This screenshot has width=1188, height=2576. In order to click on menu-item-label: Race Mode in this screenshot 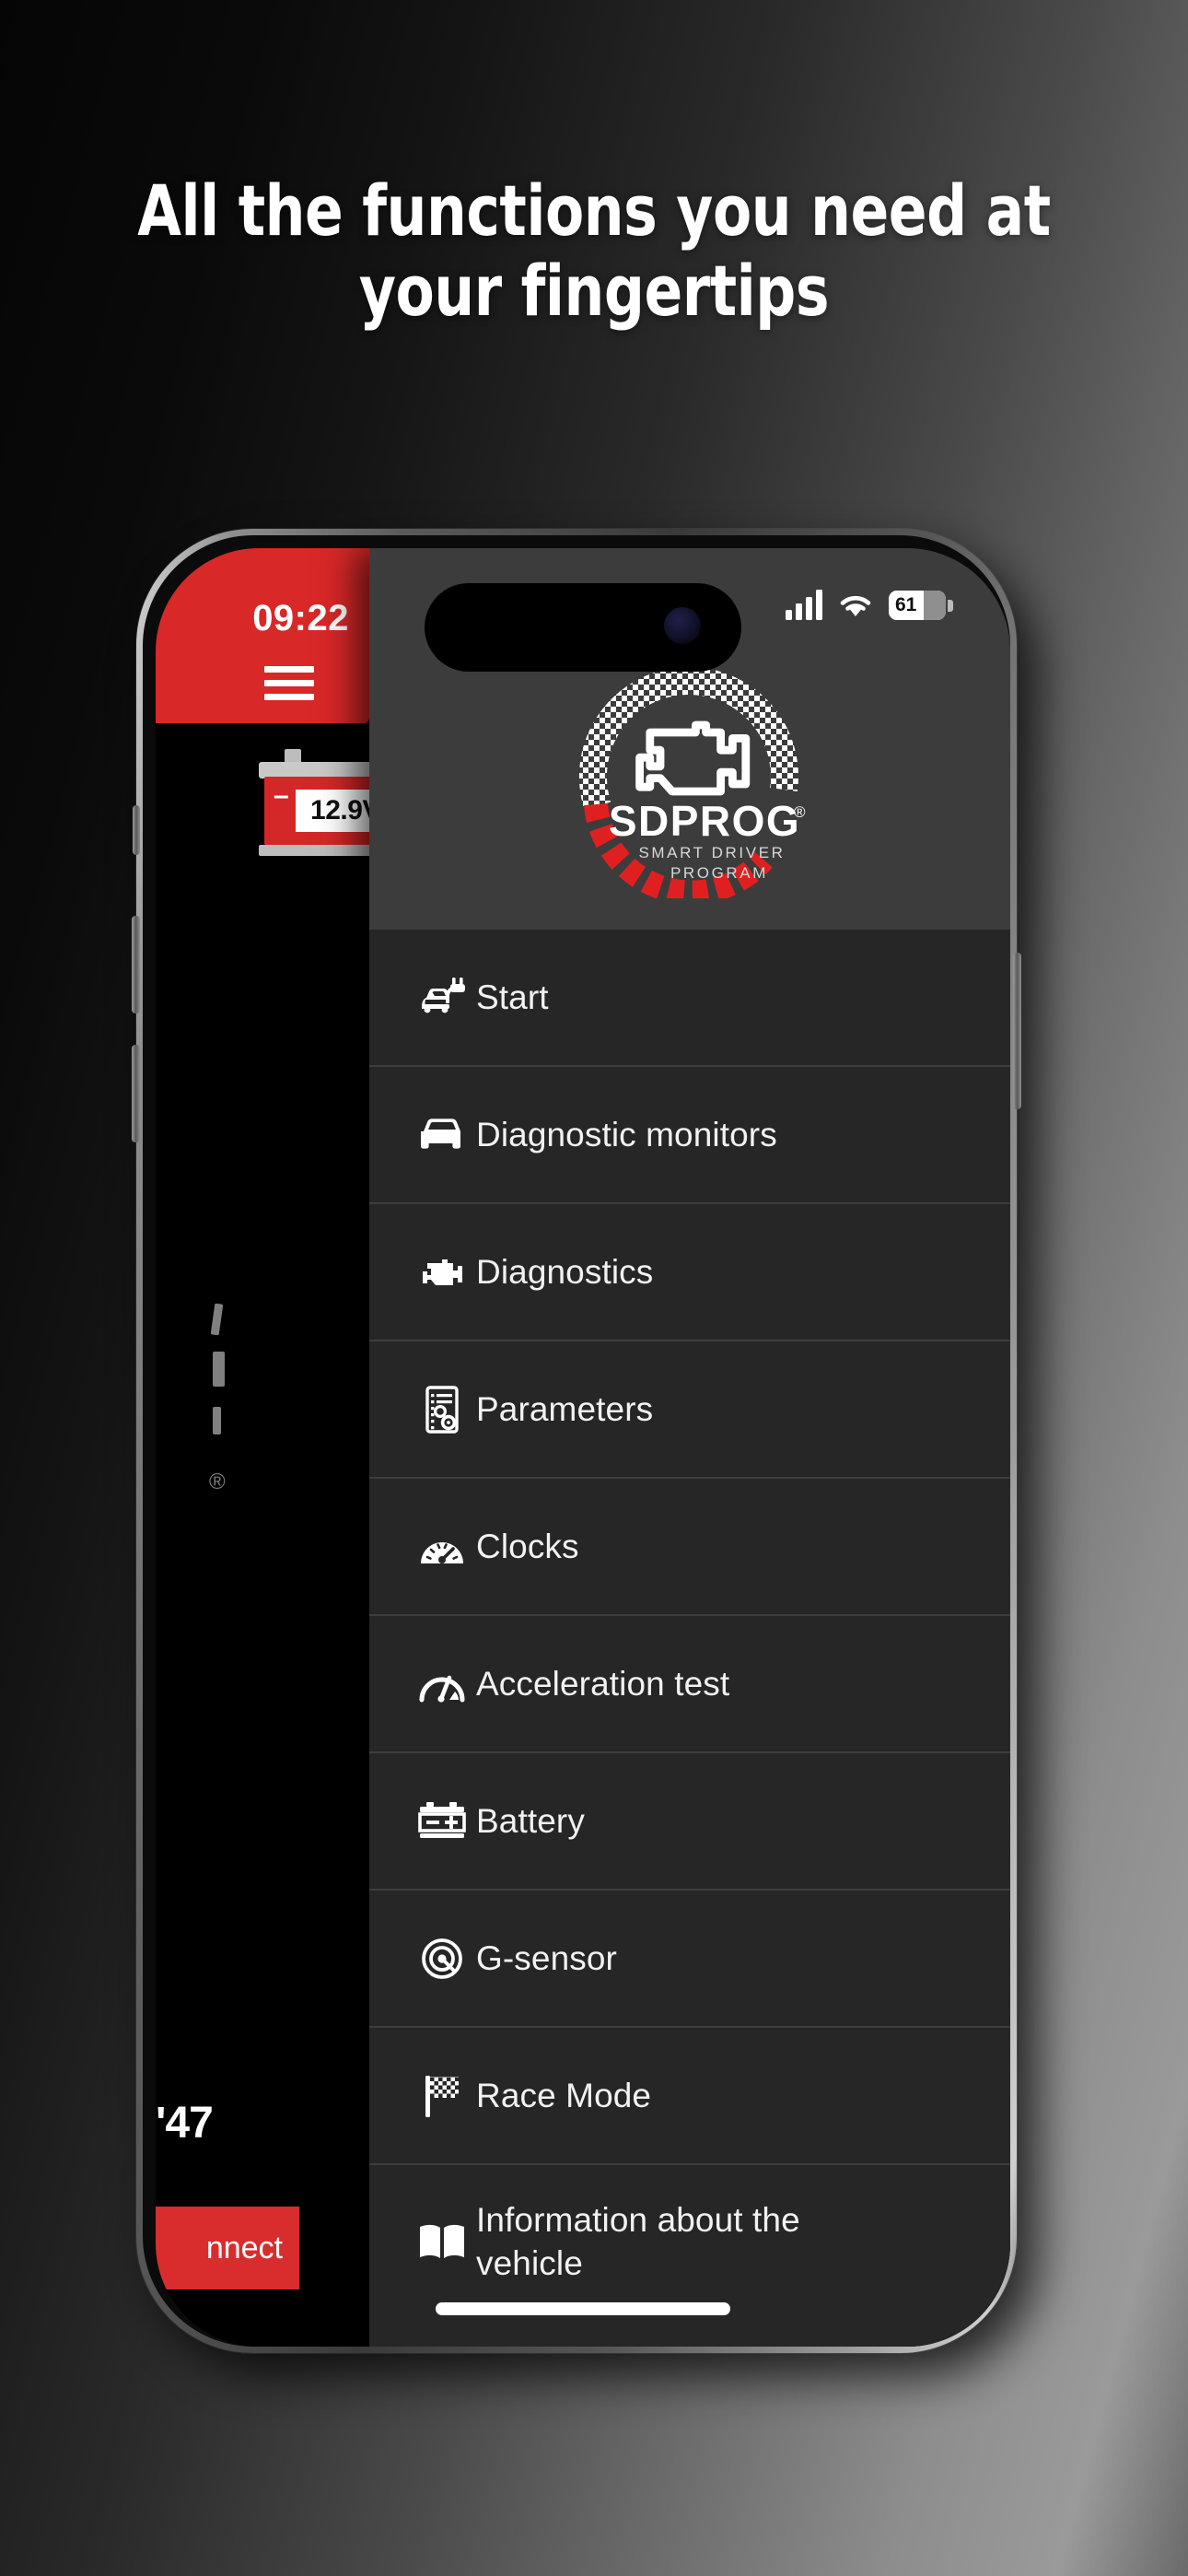, I will do `click(564, 2095)`.